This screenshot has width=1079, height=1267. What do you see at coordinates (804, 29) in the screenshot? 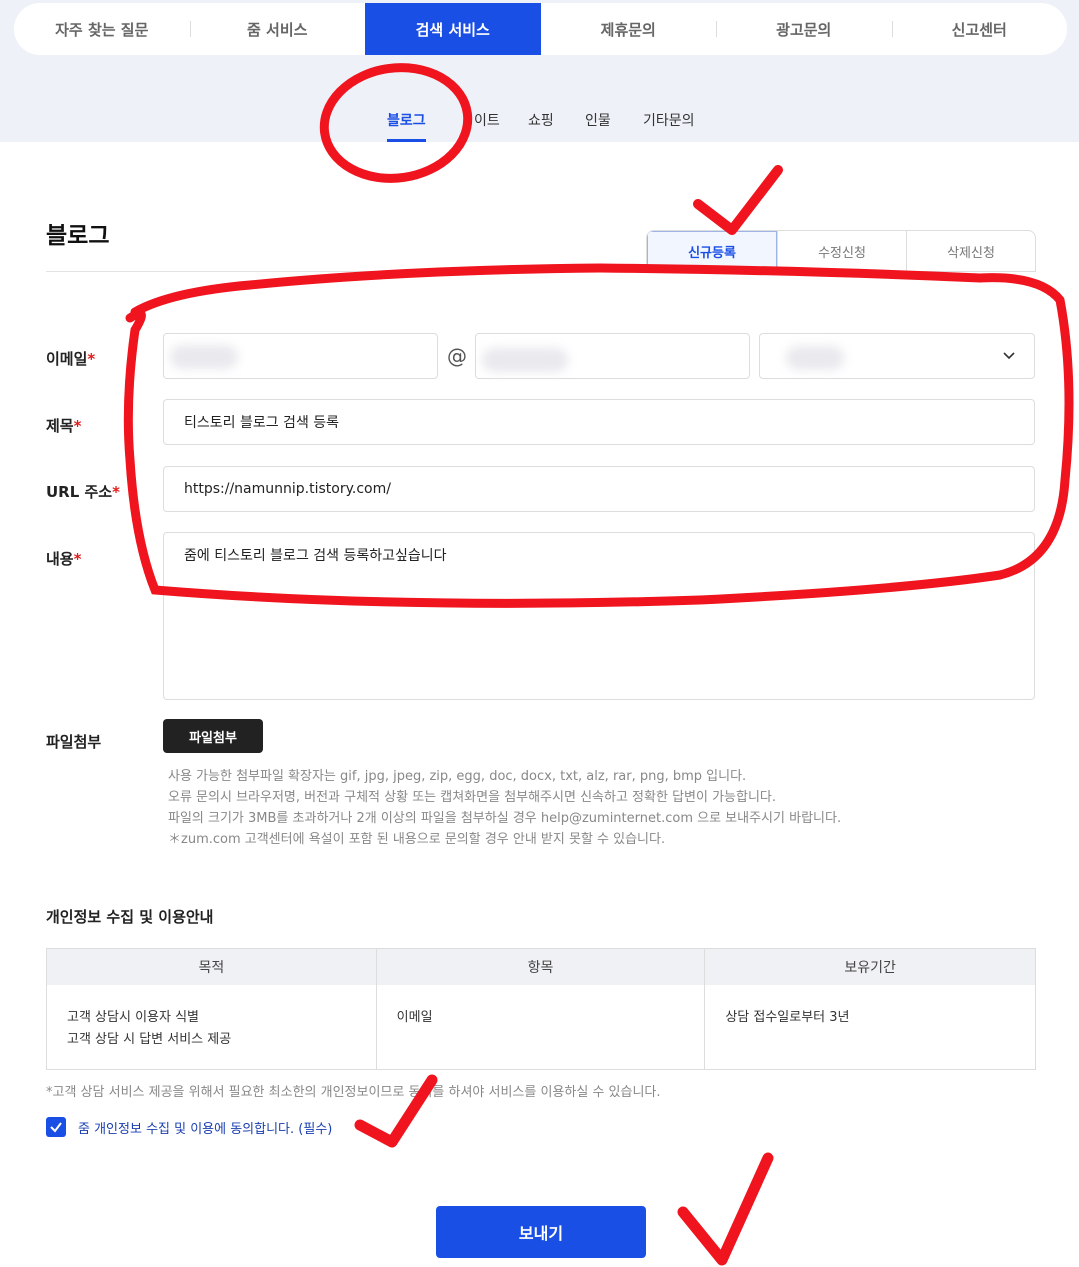
I see `tab-advertising: 광고문의` at bounding box center [804, 29].